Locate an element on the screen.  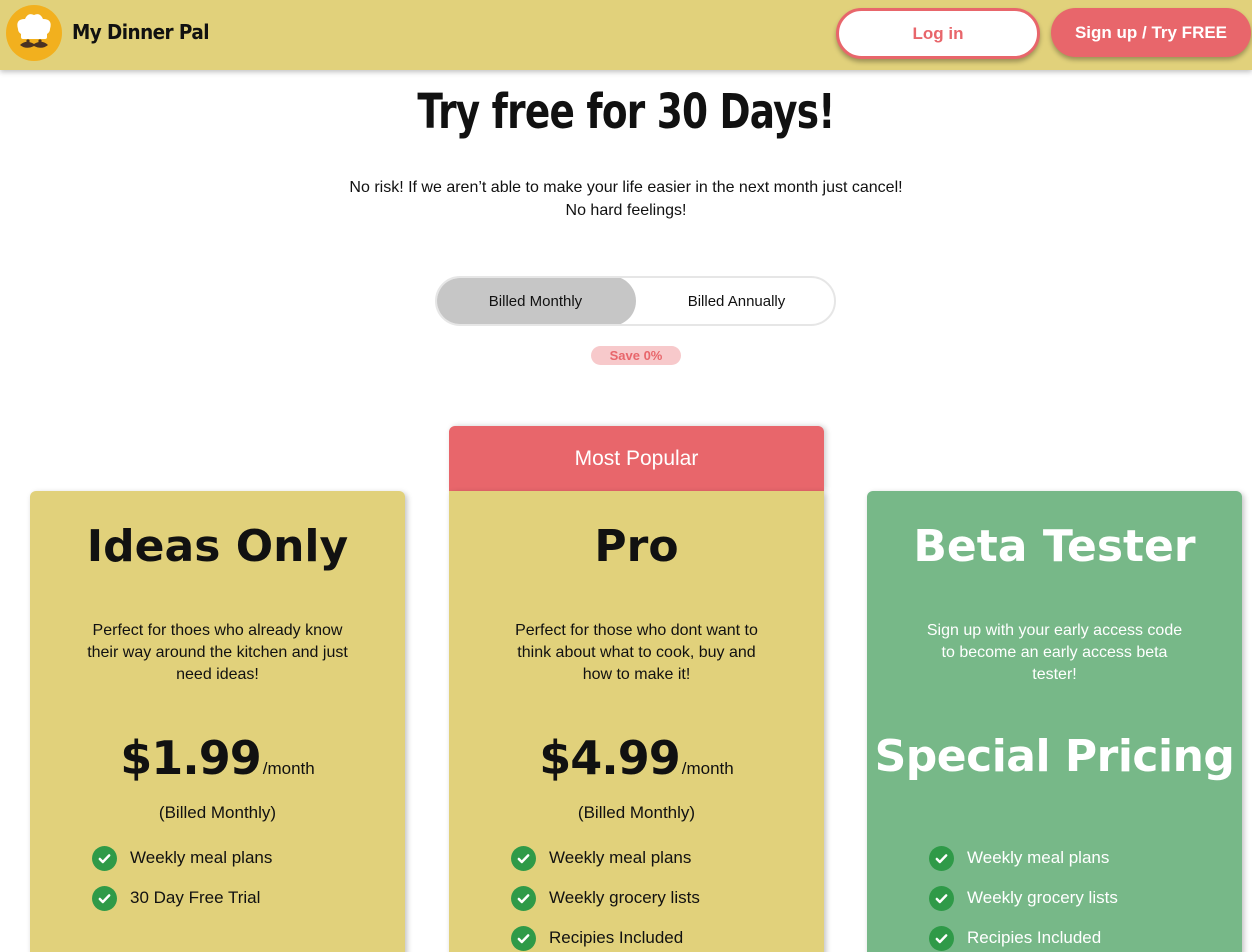
page-title: Try free for 30 Days! is located at coordinates (626, 112).